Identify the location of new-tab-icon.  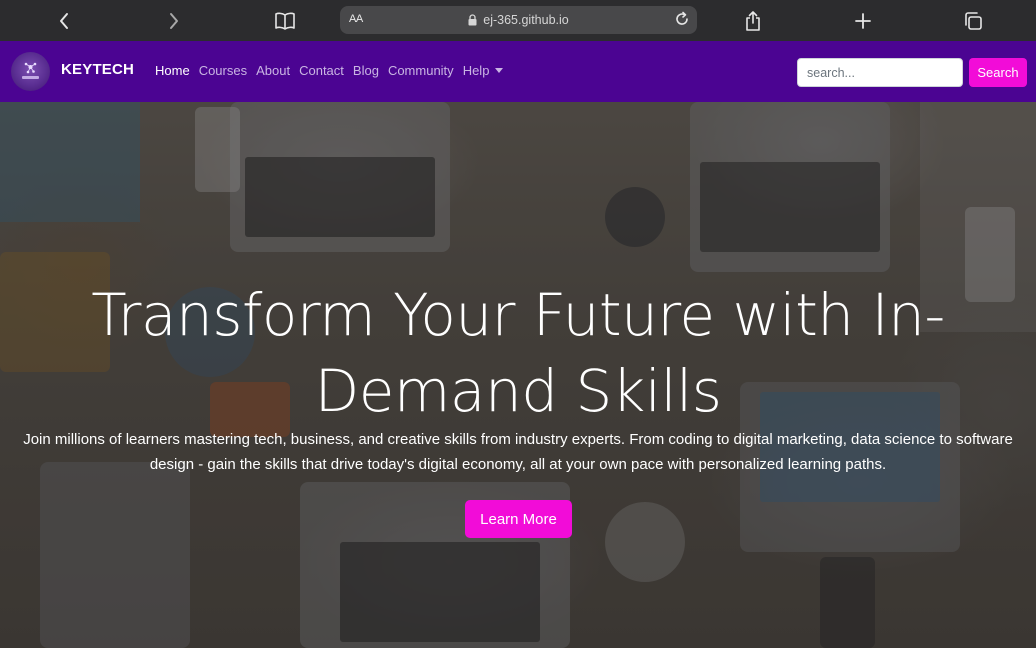
(863, 20).